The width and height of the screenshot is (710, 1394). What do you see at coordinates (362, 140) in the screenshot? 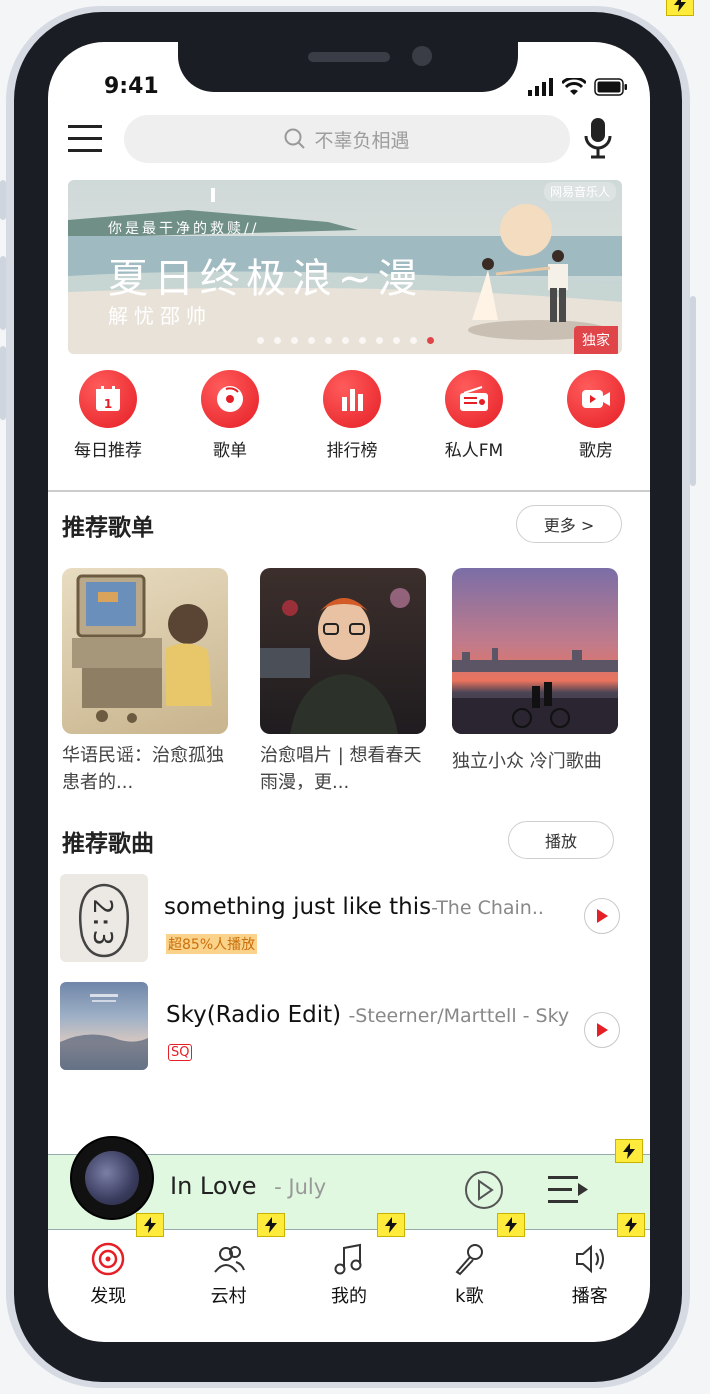
I see `search-placeholder: 不辜负相遇` at bounding box center [362, 140].